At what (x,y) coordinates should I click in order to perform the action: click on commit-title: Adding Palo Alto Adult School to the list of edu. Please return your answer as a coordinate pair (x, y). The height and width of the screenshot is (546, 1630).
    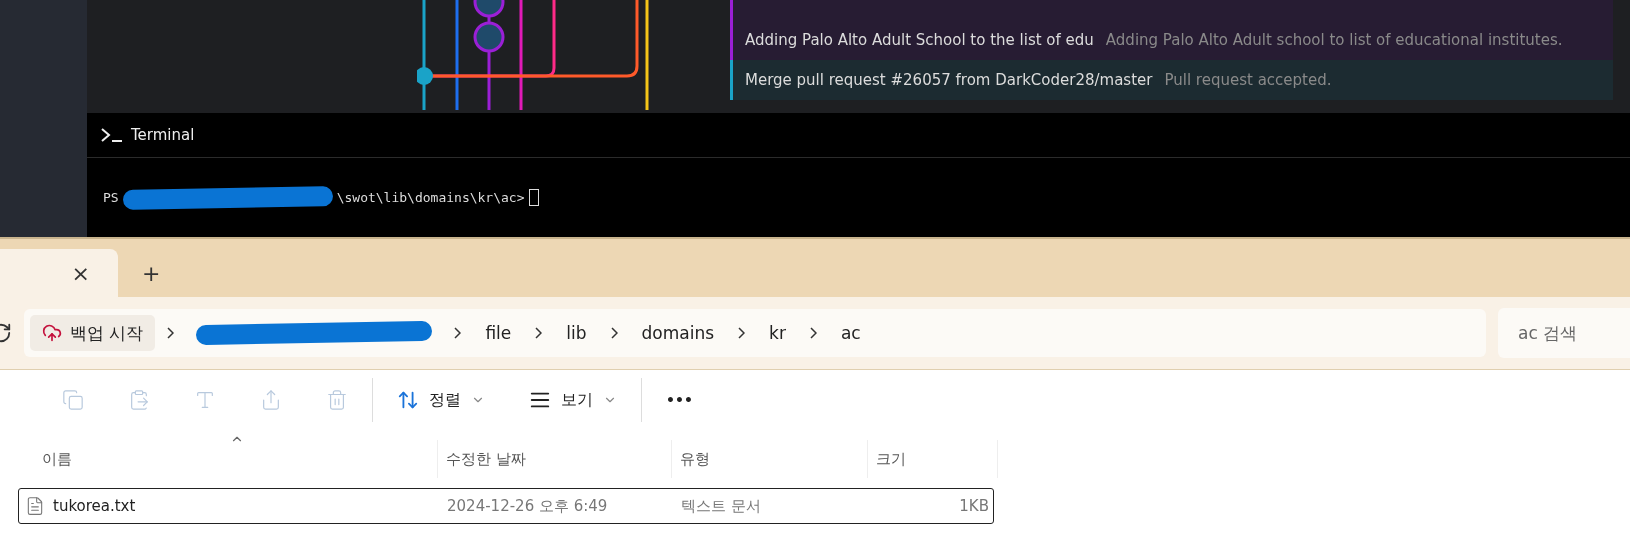
    Looking at the image, I should click on (919, 40).